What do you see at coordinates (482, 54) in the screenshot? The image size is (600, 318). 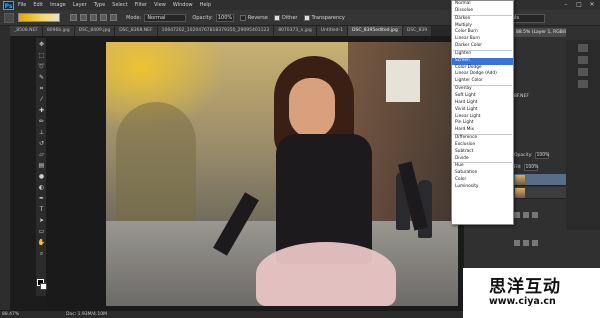 I see `blend-mode-option: Lighten` at bounding box center [482, 54].